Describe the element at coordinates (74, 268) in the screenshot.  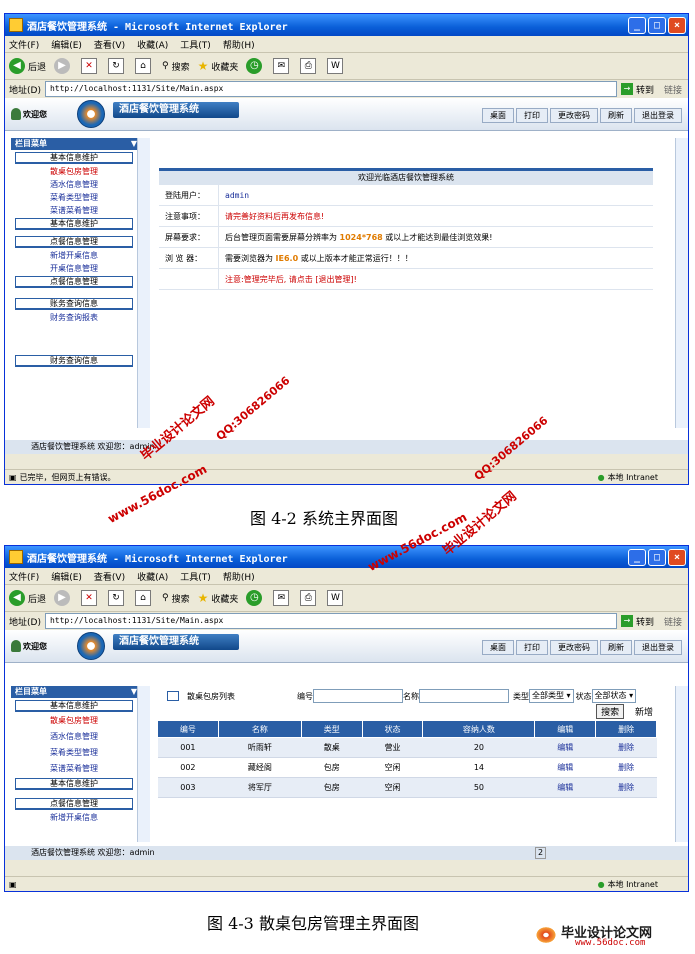
I see `sidebar-item-table-manage: 开桌信息管理` at that location.